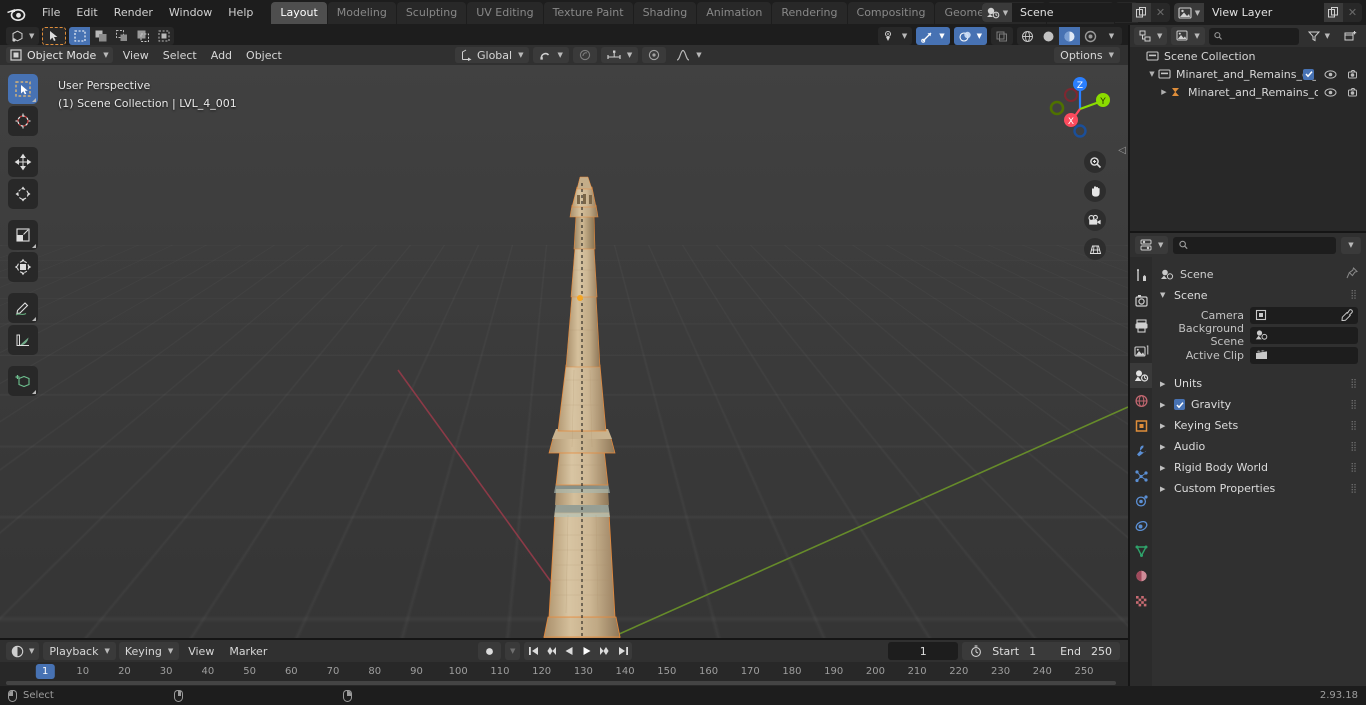 The width and height of the screenshot is (1366, 705). Describe the element at coordinates (163, 36) in the screenshot. I see `intersect-select-icon` at that location.